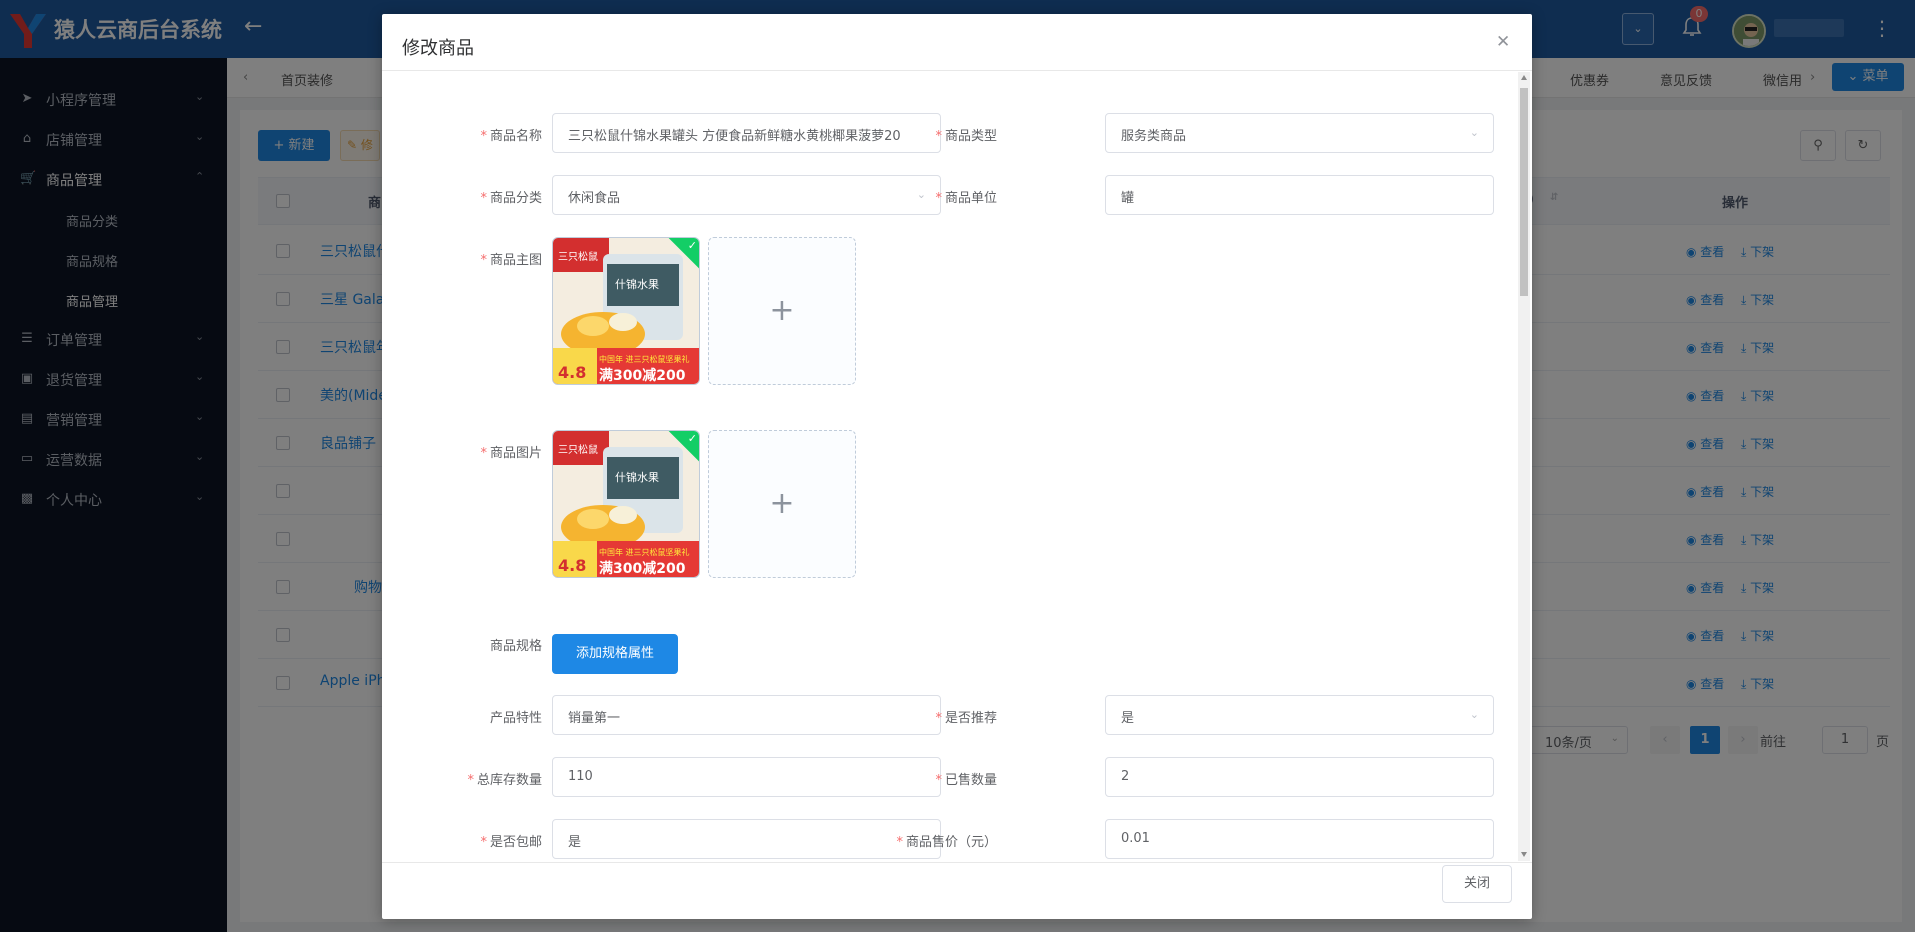 This screenshot has height=932, width=1915. I want to click on dialog-scrollbar, so click(1524, 466).